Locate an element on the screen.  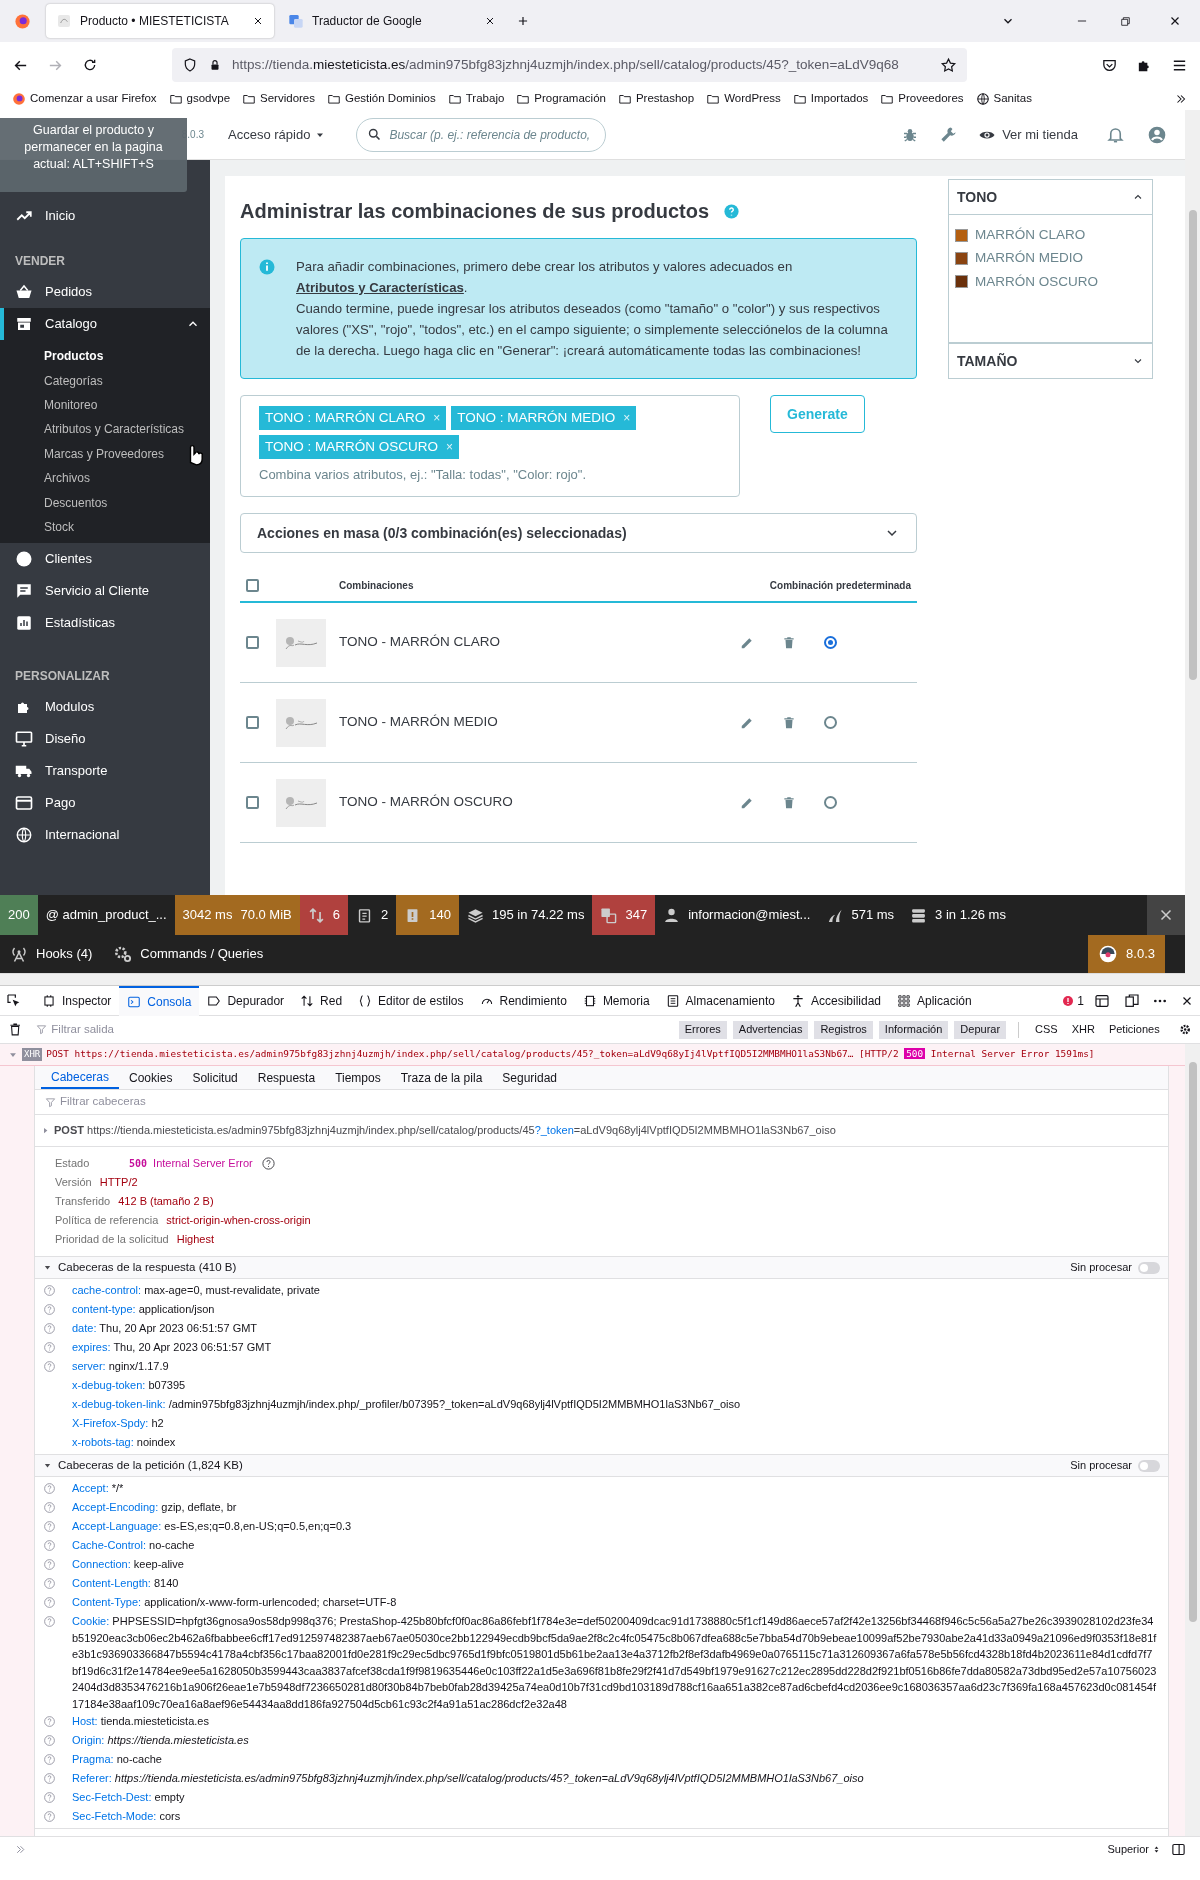
sidebar-item: Pedidos is located at coordinates (105, 292).